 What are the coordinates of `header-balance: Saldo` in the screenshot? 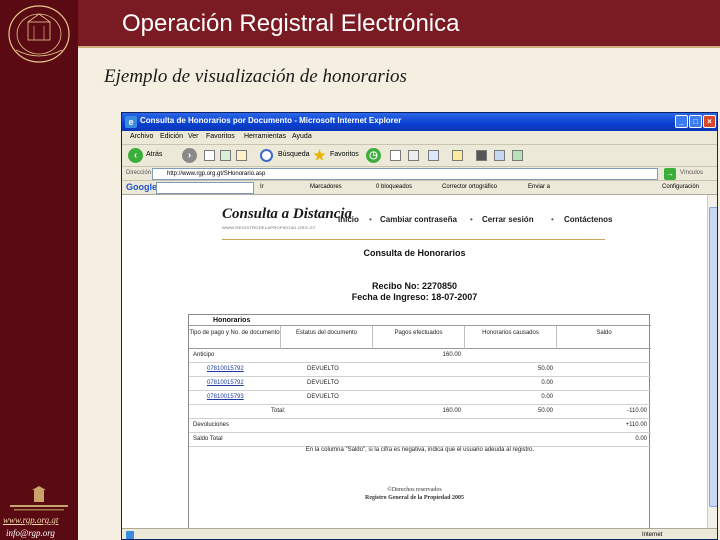 It's located at (604, 333).